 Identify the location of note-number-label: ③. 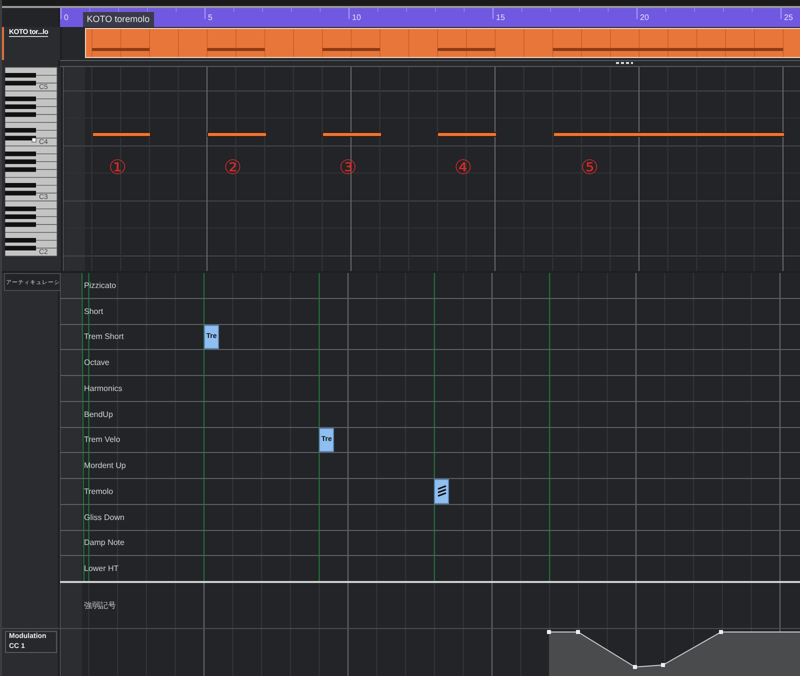
(348, 167).